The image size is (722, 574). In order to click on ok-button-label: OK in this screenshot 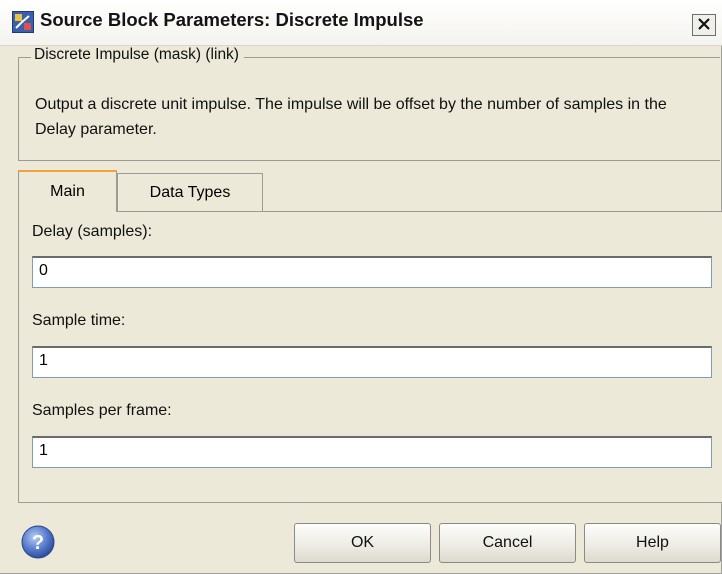, I will do `click(362, 542)`.